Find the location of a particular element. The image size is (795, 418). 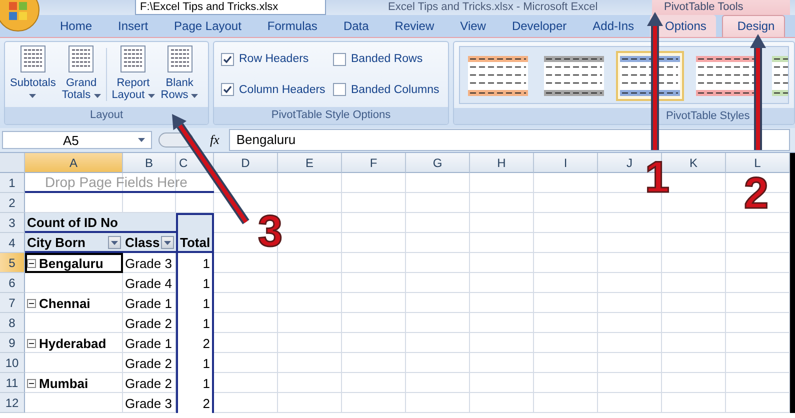

row-header: 6 is located at coordinates (12, 283).